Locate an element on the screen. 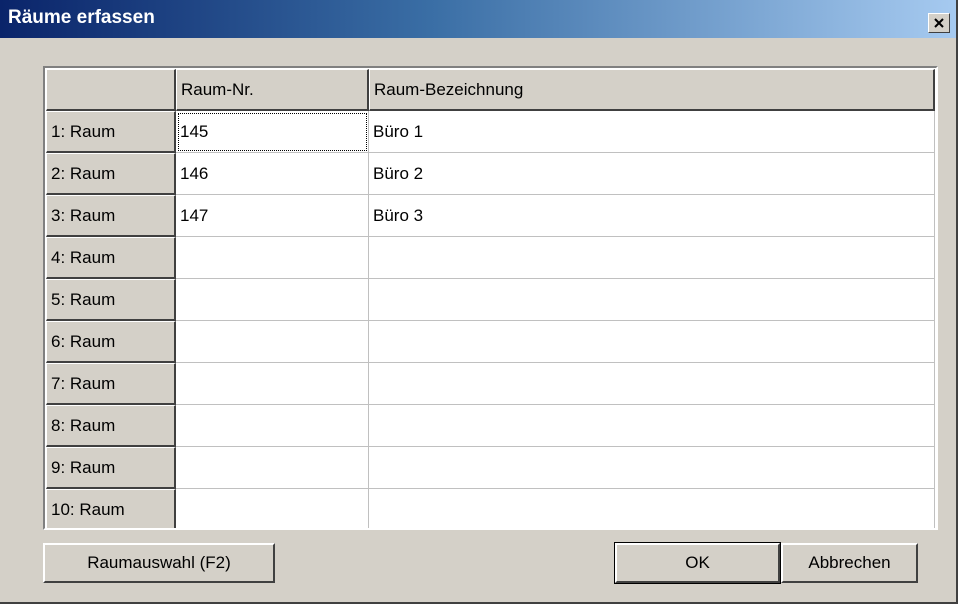 Image resolution: width=960 pixels, height=606 pixels. table-row: 10: Raum is located at coordinates (490, 508).